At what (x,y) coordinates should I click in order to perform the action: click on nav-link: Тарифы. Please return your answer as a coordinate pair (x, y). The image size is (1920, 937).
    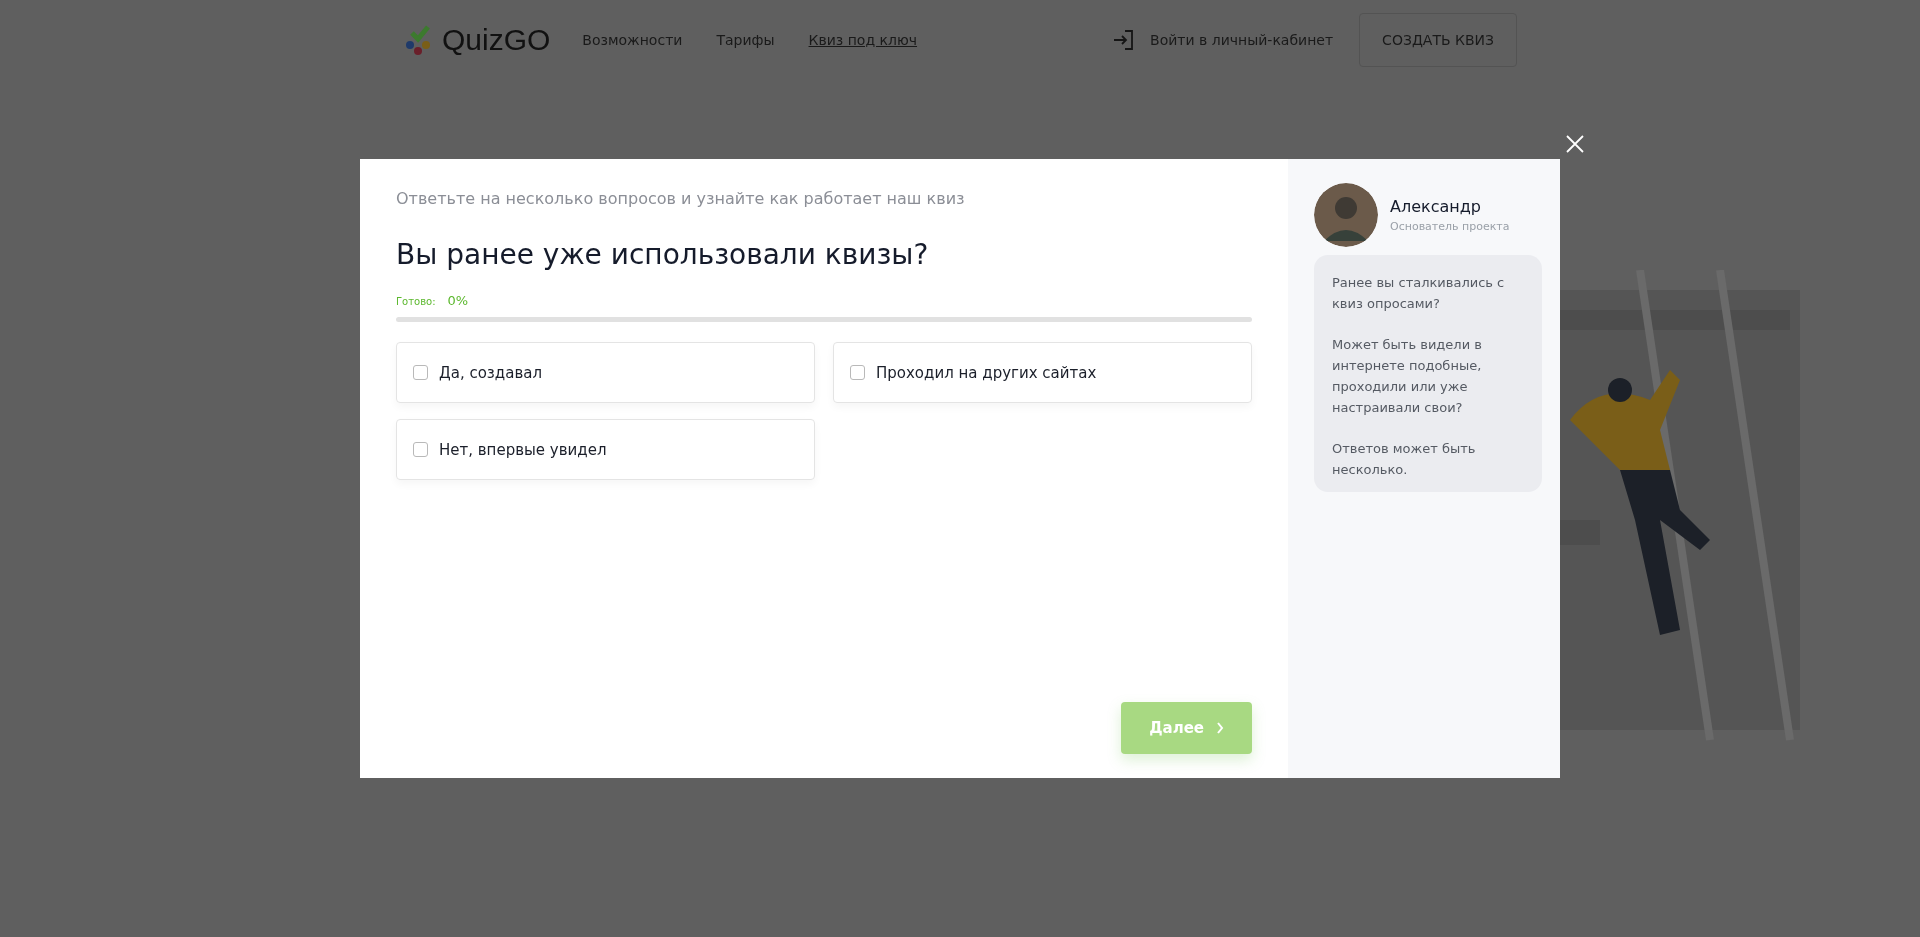
    Looking at the image, I should click on (745, 40).